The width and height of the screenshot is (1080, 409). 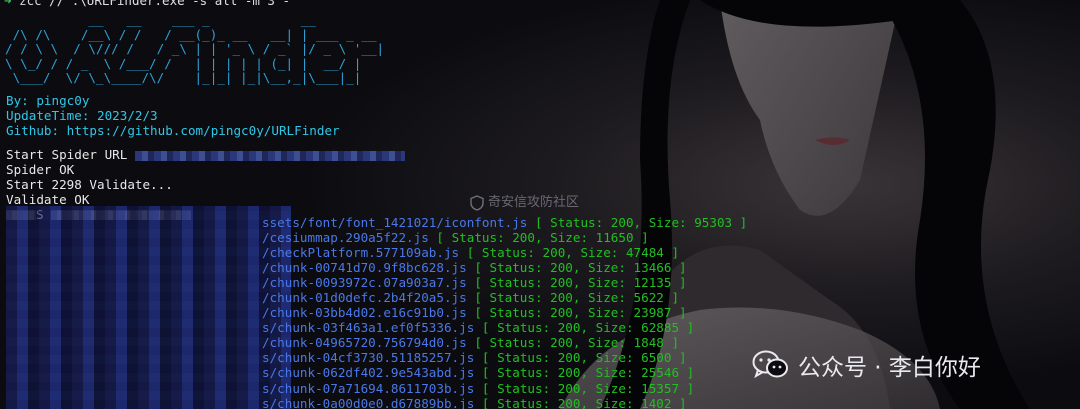 I want to click on result-status: [ Status: 200, Size: 95303 ], so click(x=641, y=222).